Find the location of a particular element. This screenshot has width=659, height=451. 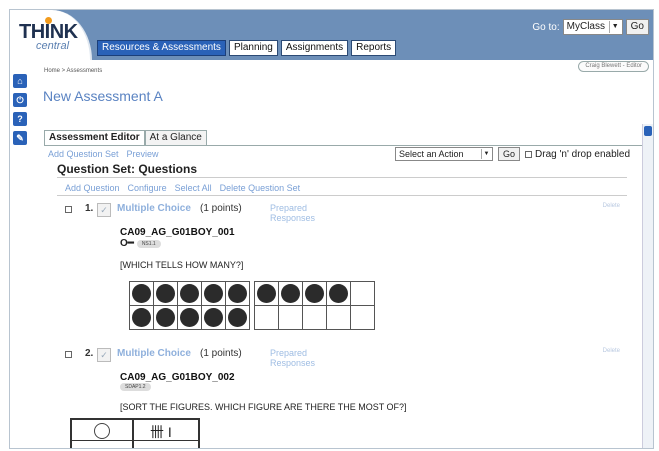

dragdrop-checkbox is located at coordinates (529, 154).